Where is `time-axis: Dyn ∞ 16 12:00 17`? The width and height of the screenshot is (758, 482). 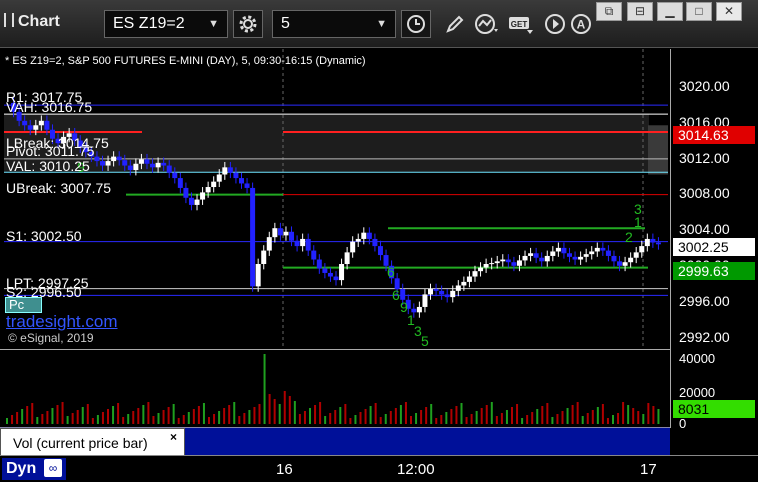
time-axis: Dyn ∞ 16 12:00 17 is located at coordinates (379, 468).